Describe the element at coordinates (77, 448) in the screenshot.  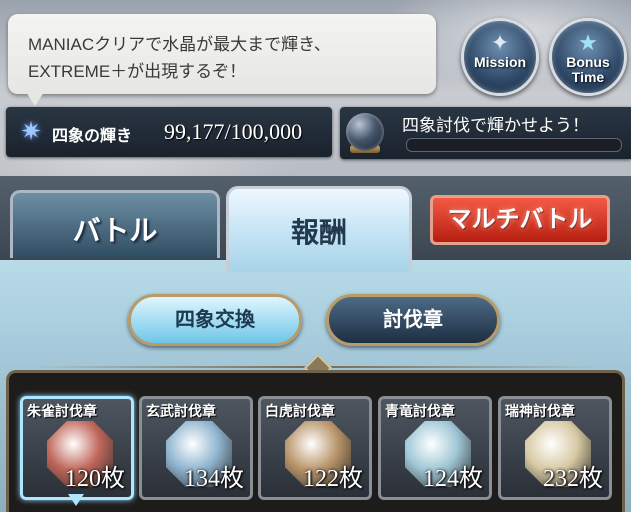
I see `medal-card-suzaku: 朱雀討伐章 120枚` at that location.